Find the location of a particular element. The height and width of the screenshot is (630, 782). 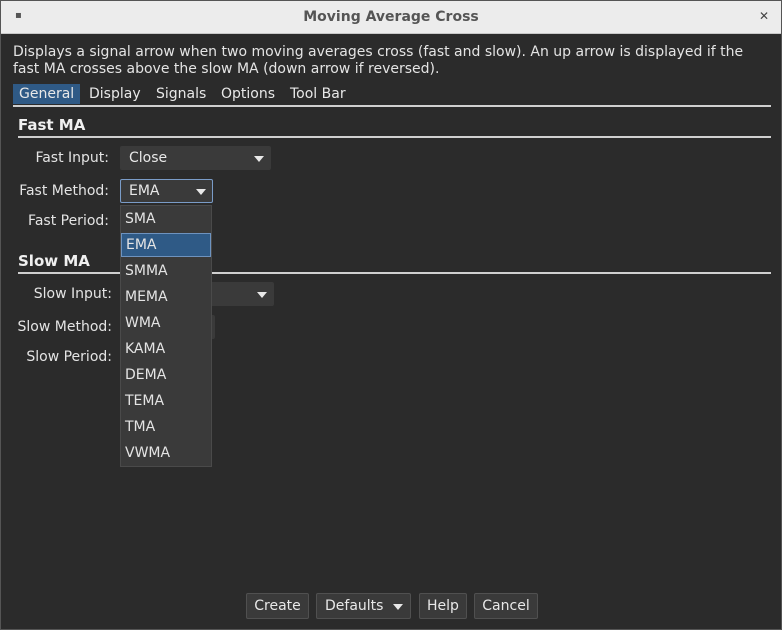

defaults-button-label: Defaults is located at coordinates (354, 606).